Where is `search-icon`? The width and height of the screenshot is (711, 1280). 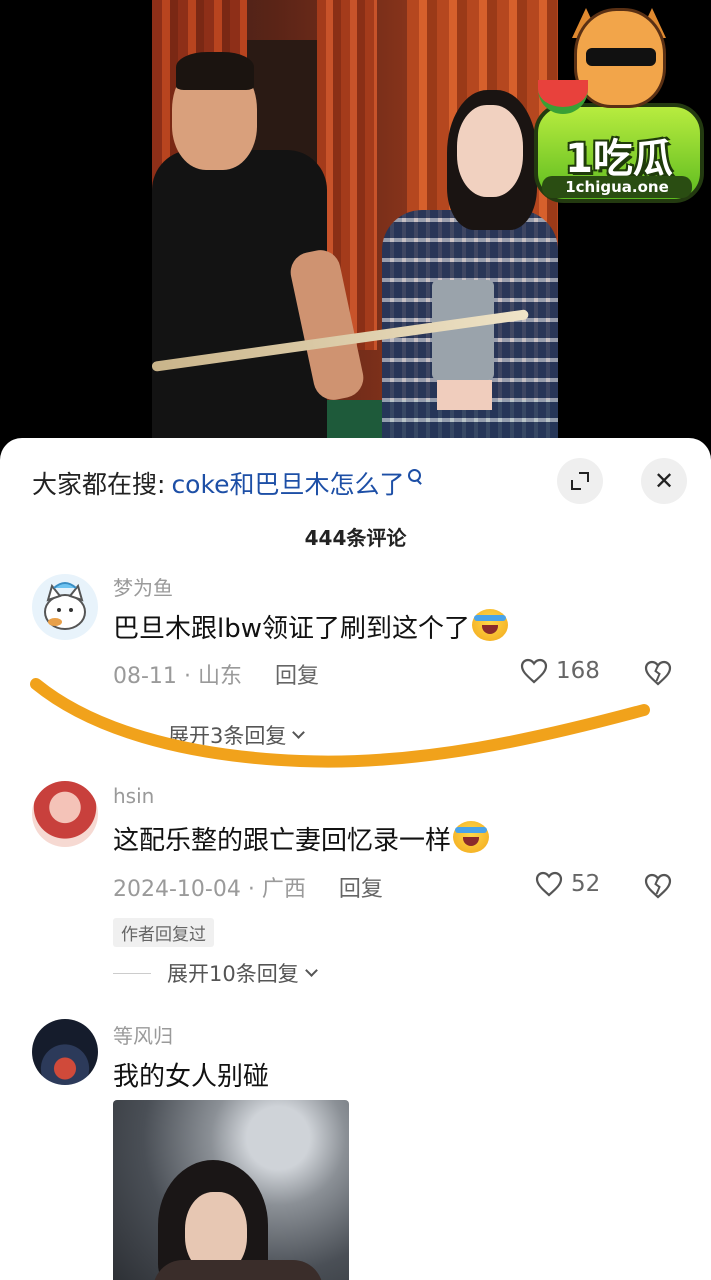
search-icon is located at coordinates (415, 476).